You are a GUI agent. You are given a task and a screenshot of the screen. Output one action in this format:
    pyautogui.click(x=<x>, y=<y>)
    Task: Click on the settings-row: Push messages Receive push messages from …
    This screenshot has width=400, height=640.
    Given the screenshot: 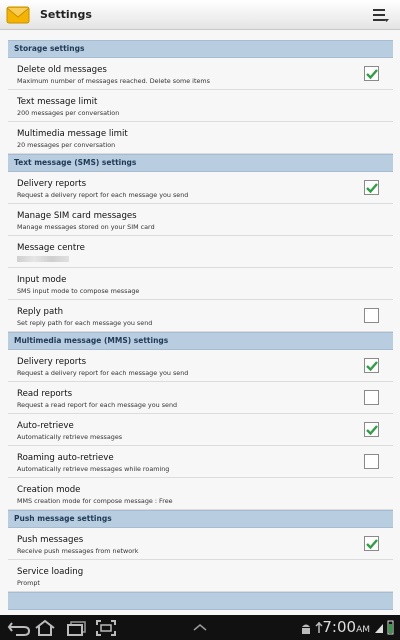 What is the action you would take?
    pyautogui.click(x=200, y=544)
    